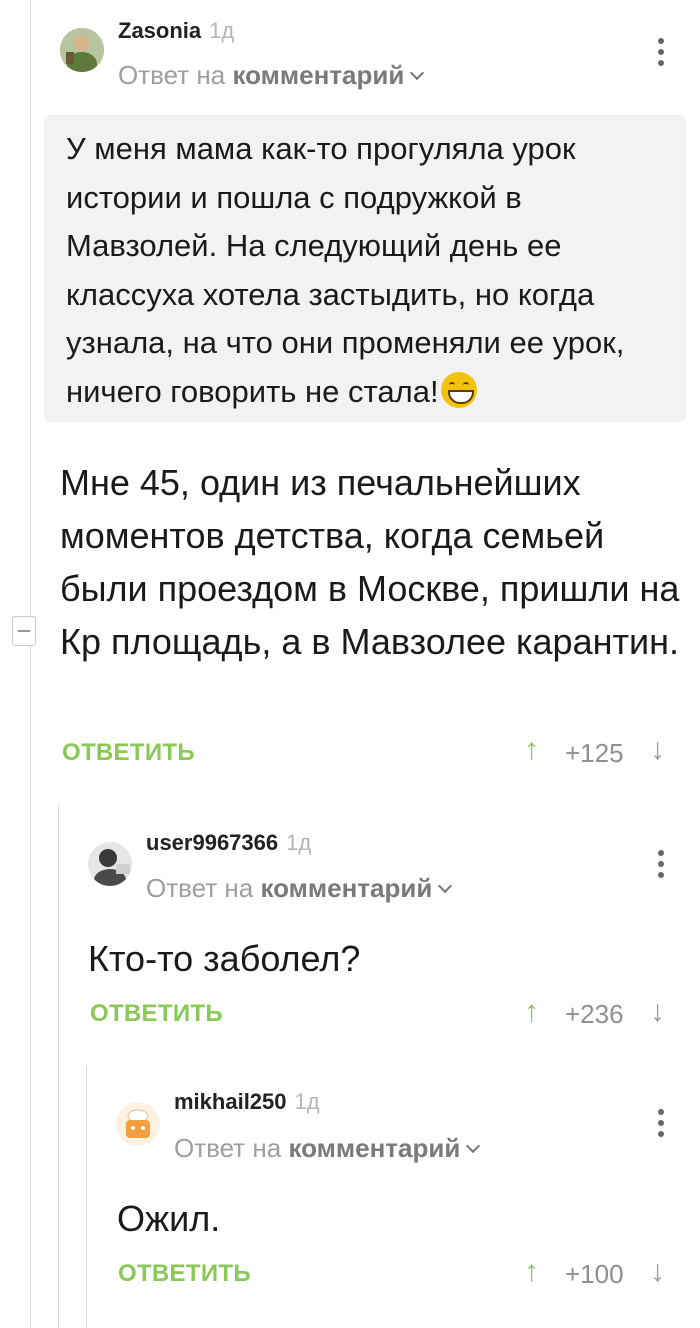 The image size is (700, 1328). I want to click on comment-rating: +125, so click(594, 753).